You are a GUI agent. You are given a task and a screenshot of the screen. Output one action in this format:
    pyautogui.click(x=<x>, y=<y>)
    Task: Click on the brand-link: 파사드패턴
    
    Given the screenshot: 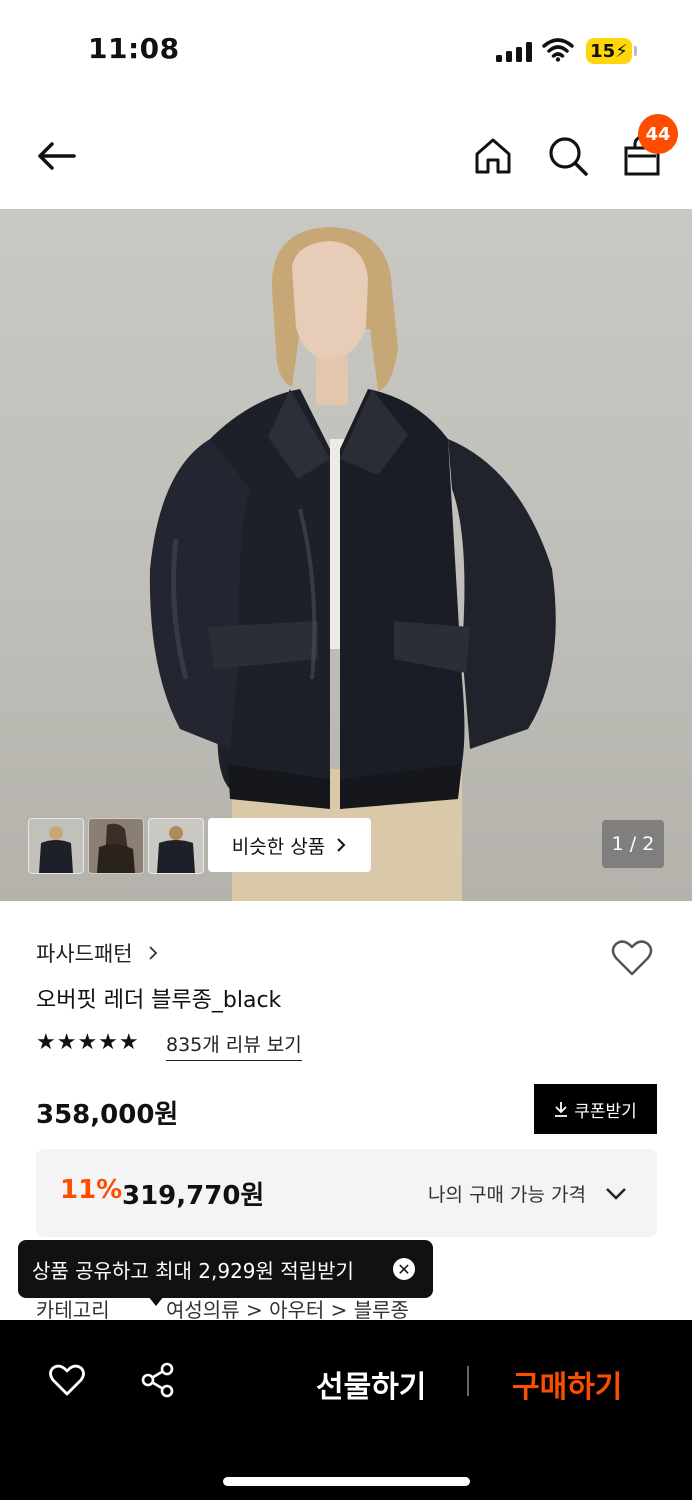 What is the action you would take?
    pyautogui.click(x=97, y=953)
    